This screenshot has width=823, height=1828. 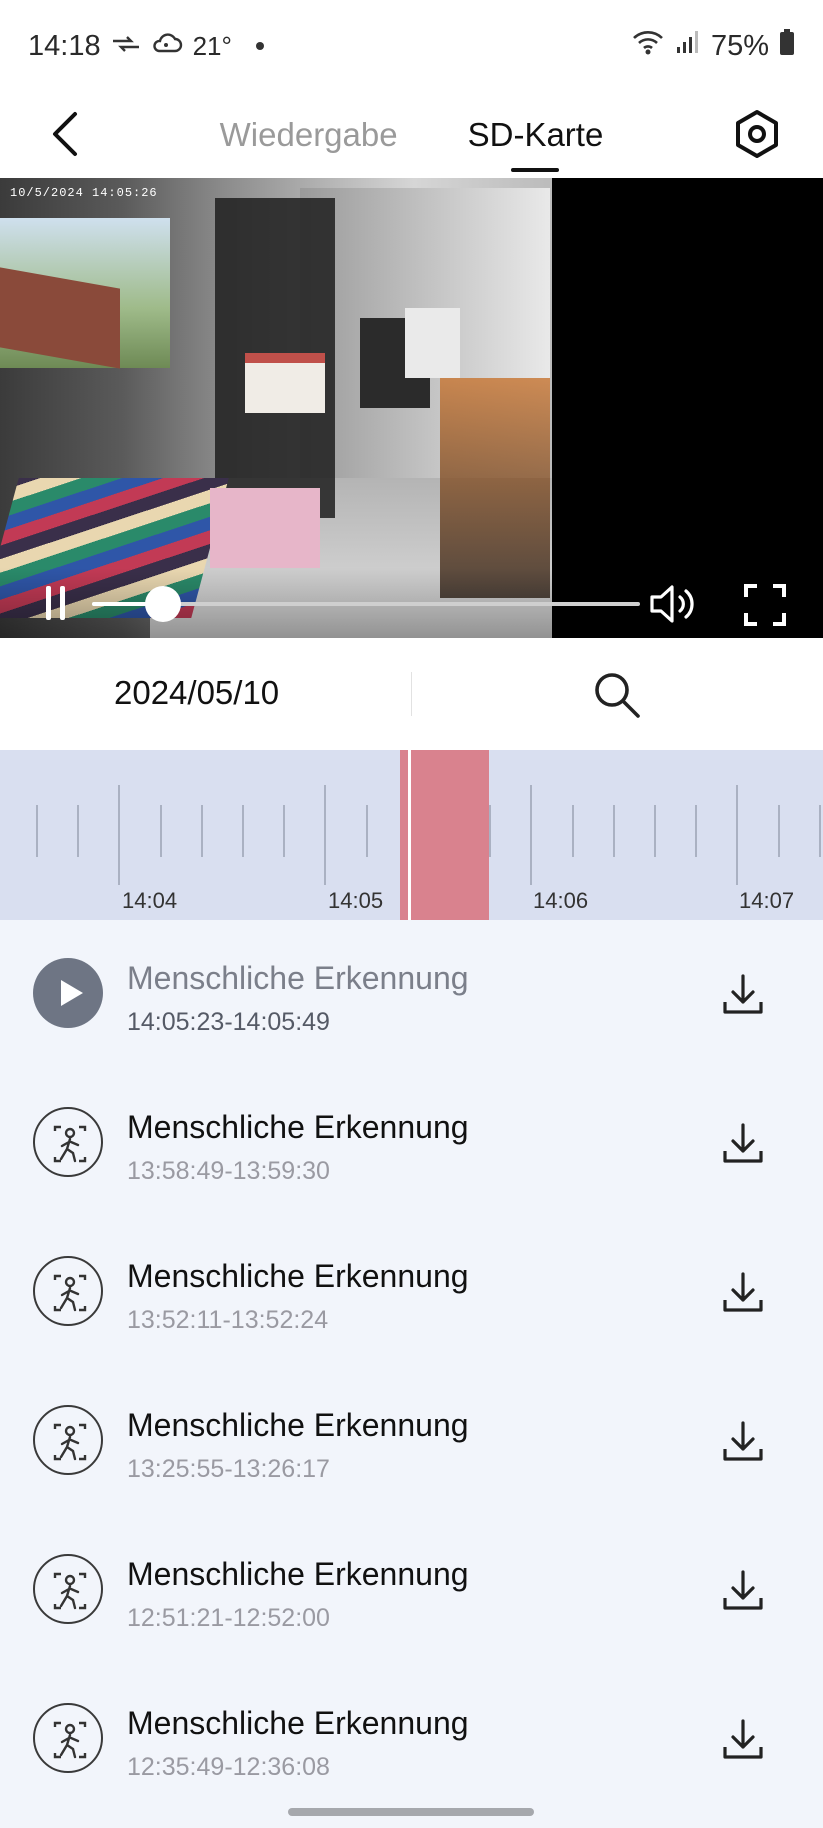 I want to click on header: Wiedergabe SD-Karte, so click(x=411, y=135).